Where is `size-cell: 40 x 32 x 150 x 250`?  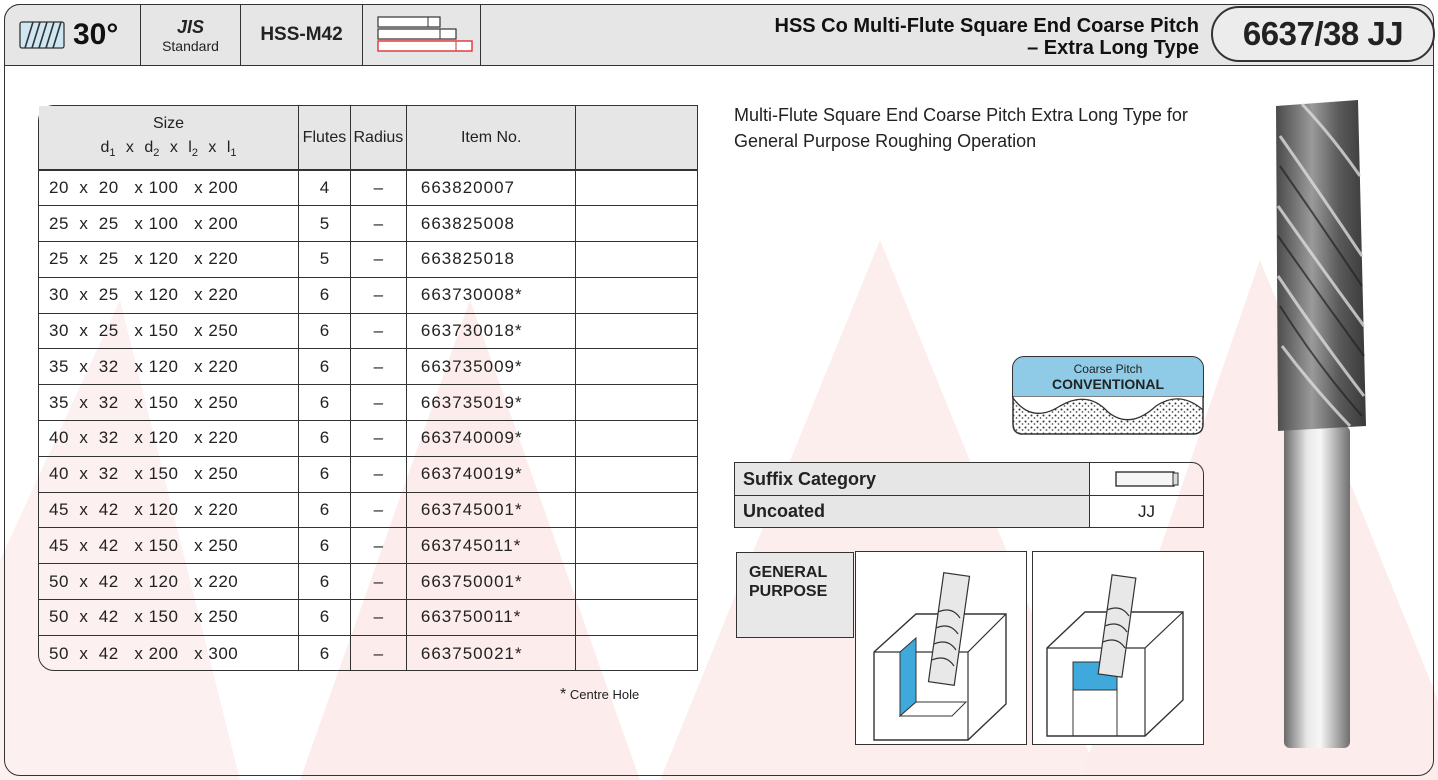 size-cell: 40 x 32 x 150 x 250 is located at coordinates (169, 474).